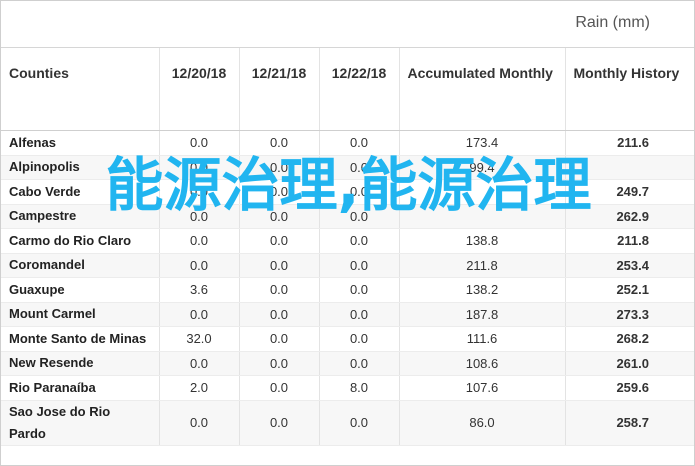 The width and height of the screenshot is (695, 466). What do you see at coordinates (629, 167) in the screenshot?
I see `table-cell-history` at bounding box center [629, 167].